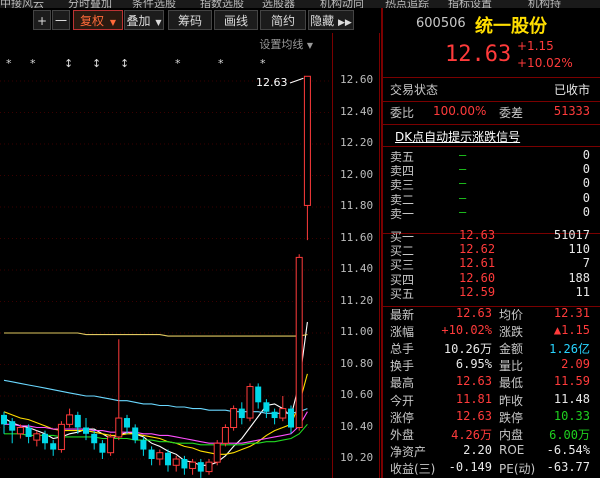 The image size is (600, 478). I want to click on price-tick-label: 12.00, so click(357, 174).